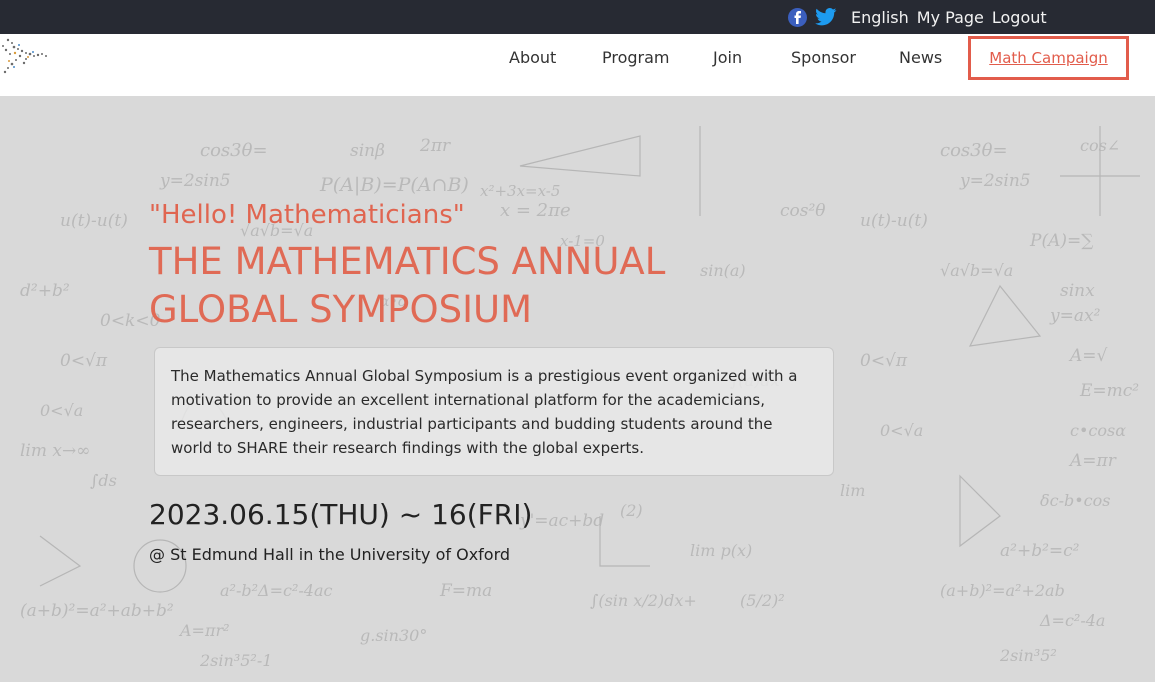 The width and height of the screenshot is (1155, 682). What do you see at coordinates (307, 215) in the screenshot?
I see `hero-greeting: "Hello! Mathematicians"` at bounding box center [307, 215].